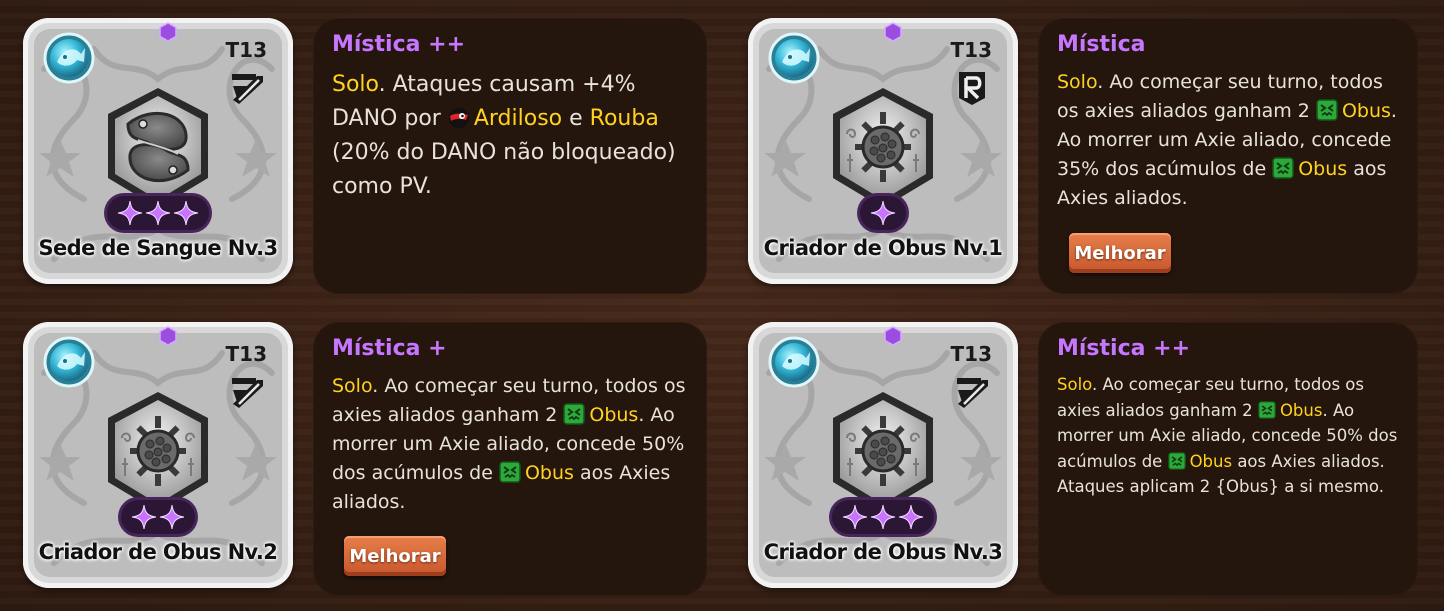 This screenshot has height=611, width=1444. Describe the element at coordinates (459, 118) in the screenshot. I see `ardiloso-icon` at that location.